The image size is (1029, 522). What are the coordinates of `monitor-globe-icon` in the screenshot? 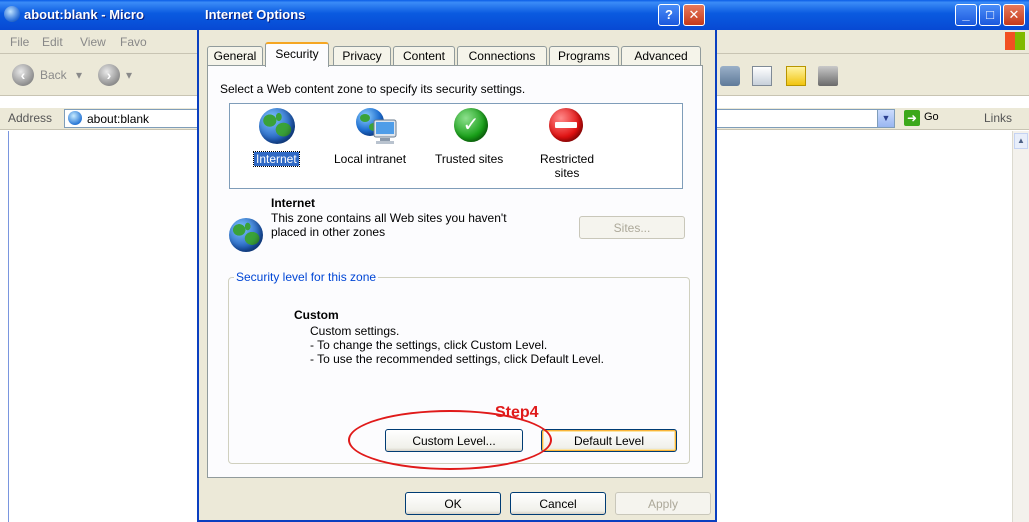 It's located at (376, 126).